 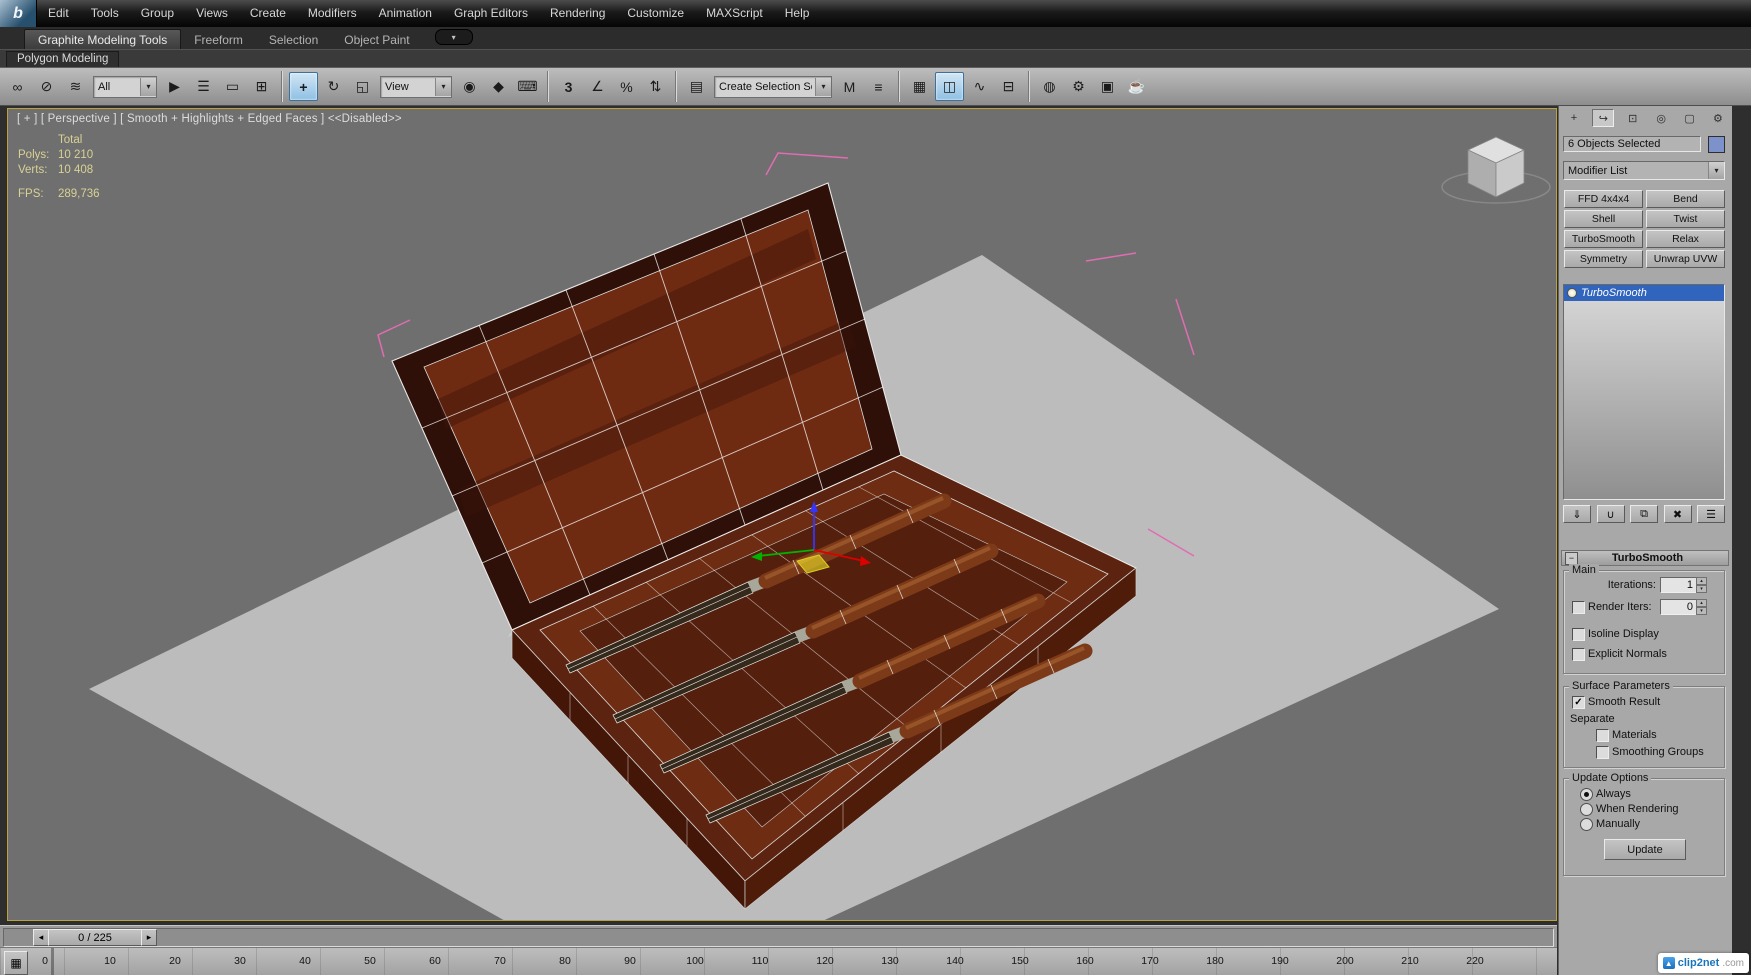 I want to click on materials-checkbox, so click(x=1602, y=735).